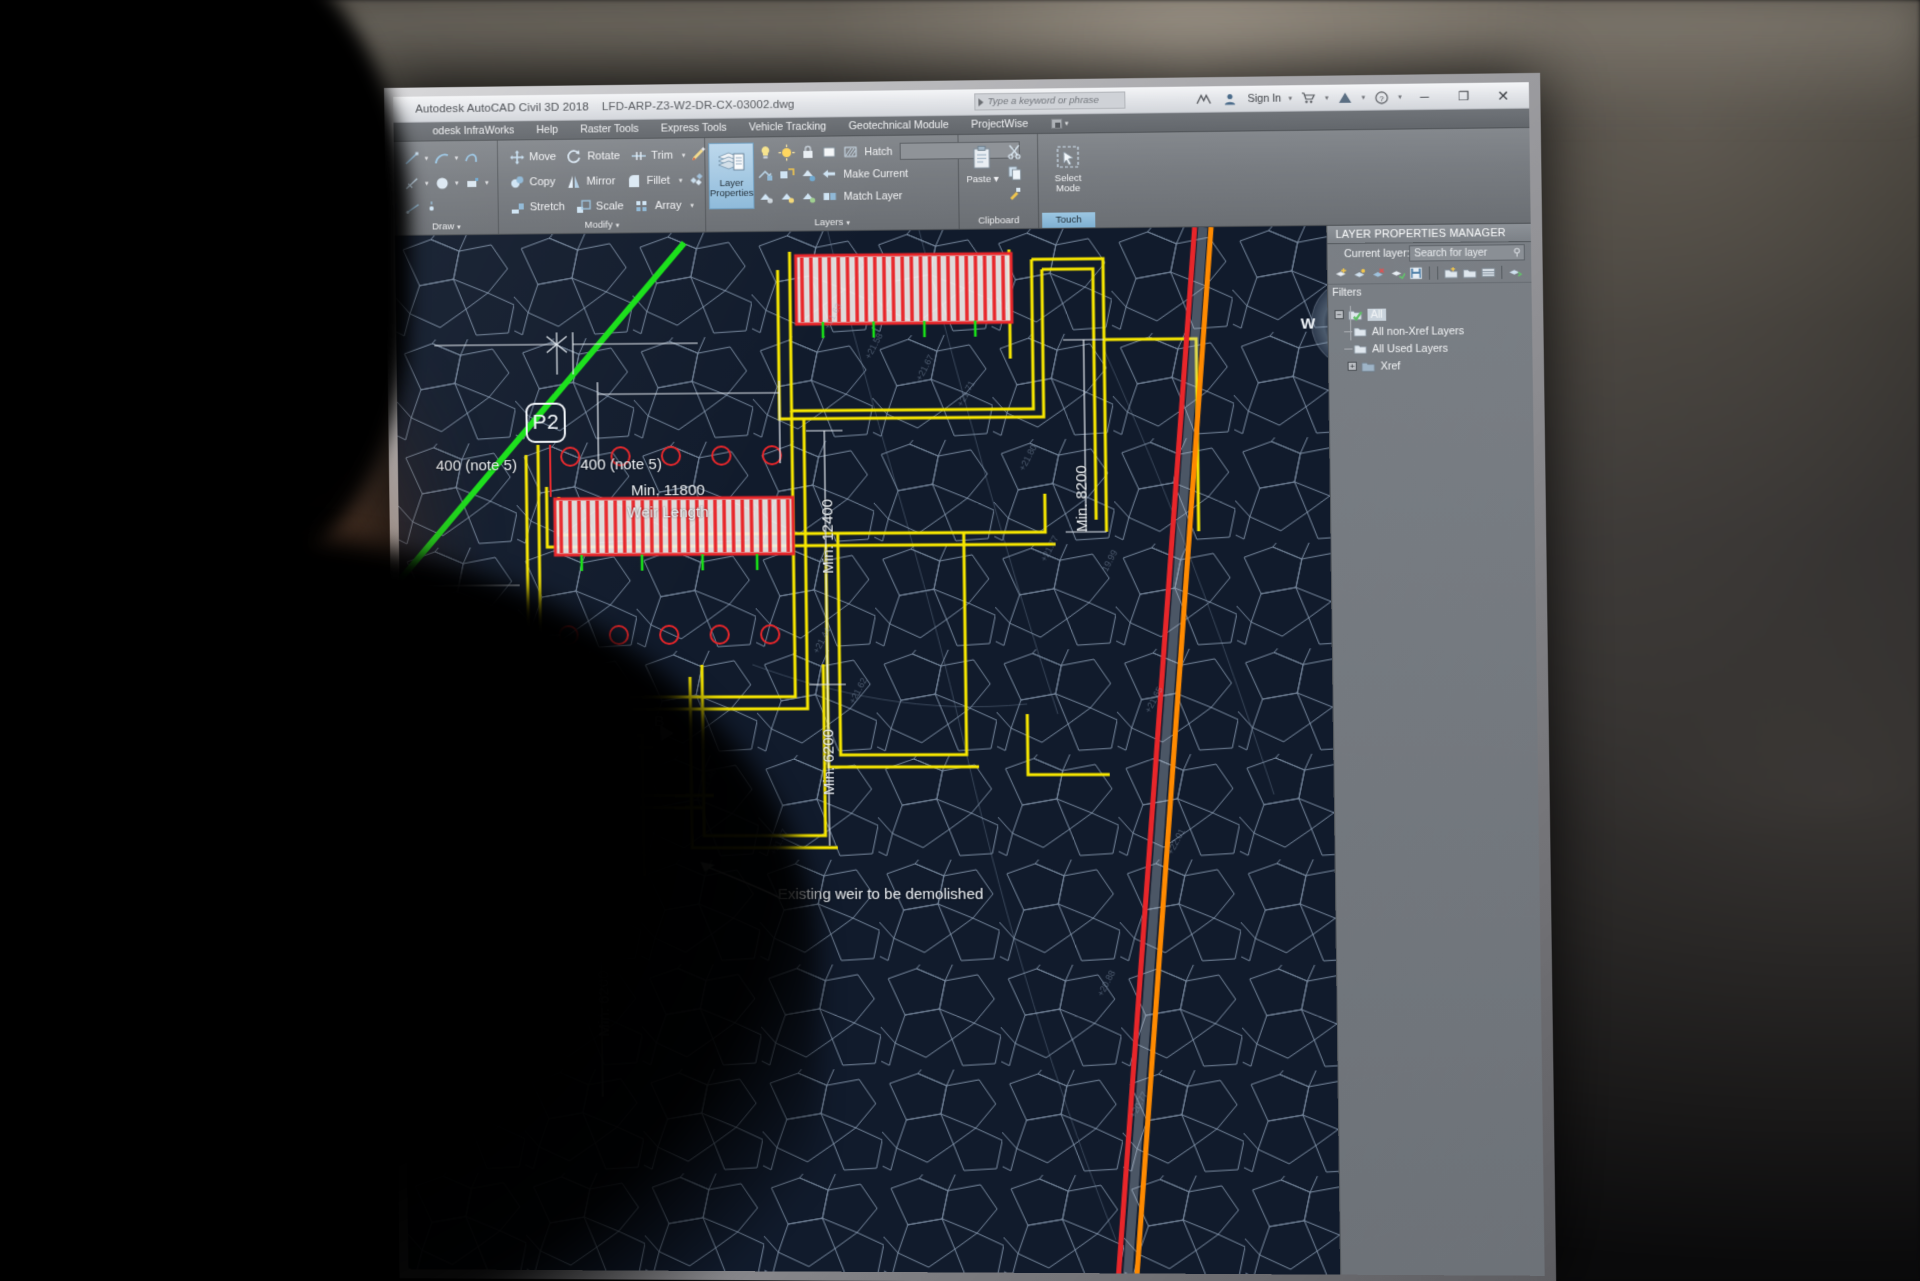 The width and height of the screenshot is (1920, 1281). I want to click on trim-button: Trim, so click(651, 155).